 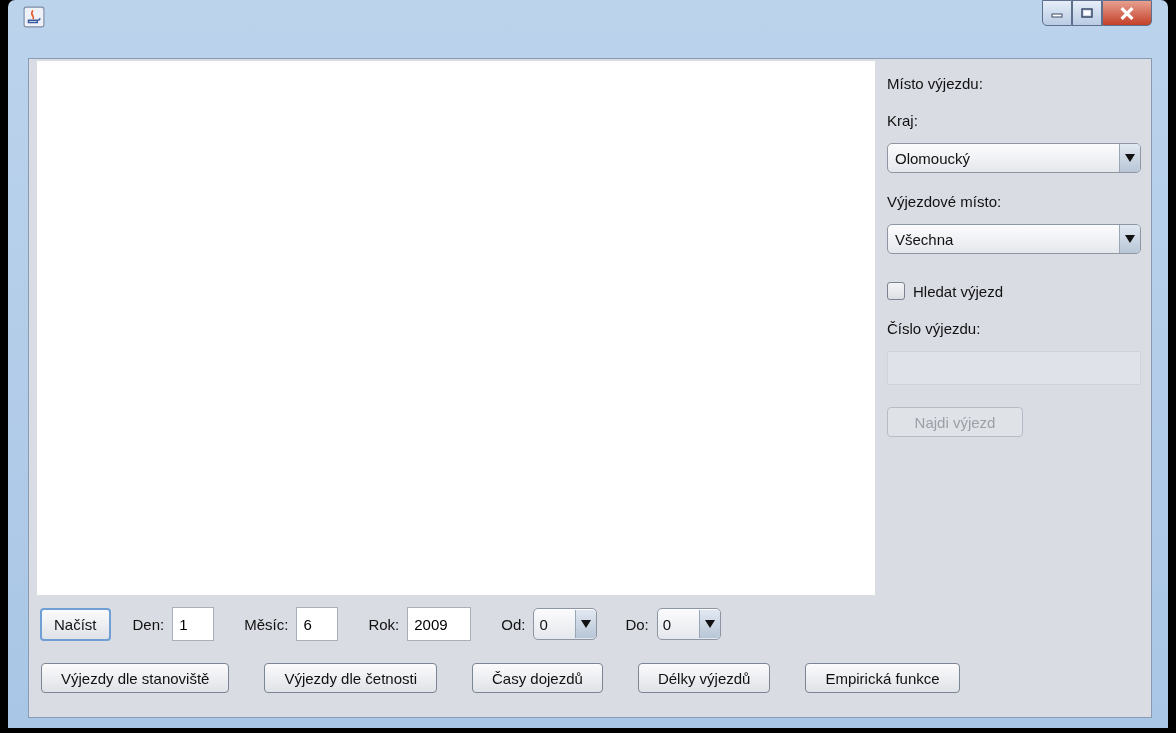 I want to click on load-button: Načíst, so click(x=75, y=624).